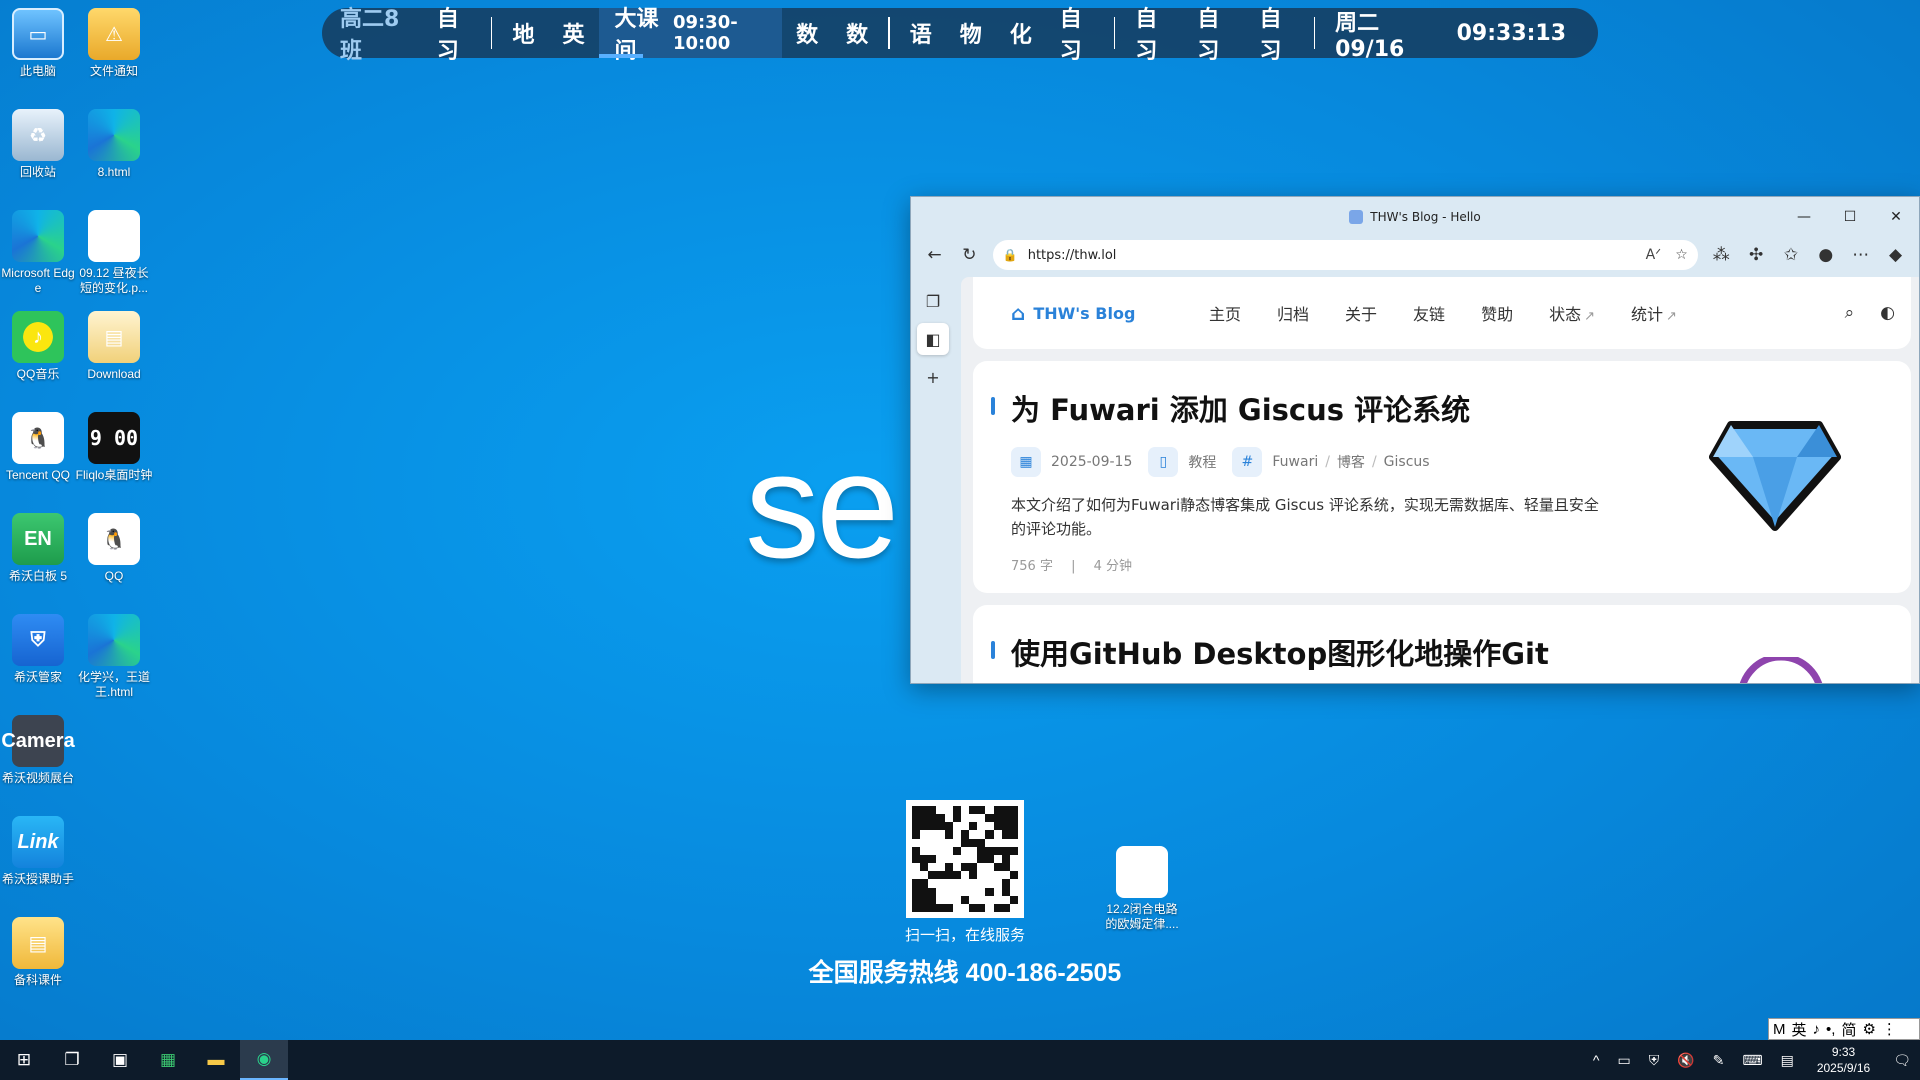 The width and height of the screenshot is (1920, 1080). I want to click on theme-toggle-icon: ◐, so click(1887, 313).